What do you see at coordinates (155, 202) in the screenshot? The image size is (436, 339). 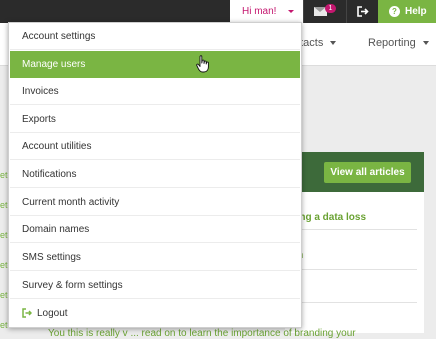 I see `menu-item-current-month-activity: Current month activity` at bounding box center [155, 202].